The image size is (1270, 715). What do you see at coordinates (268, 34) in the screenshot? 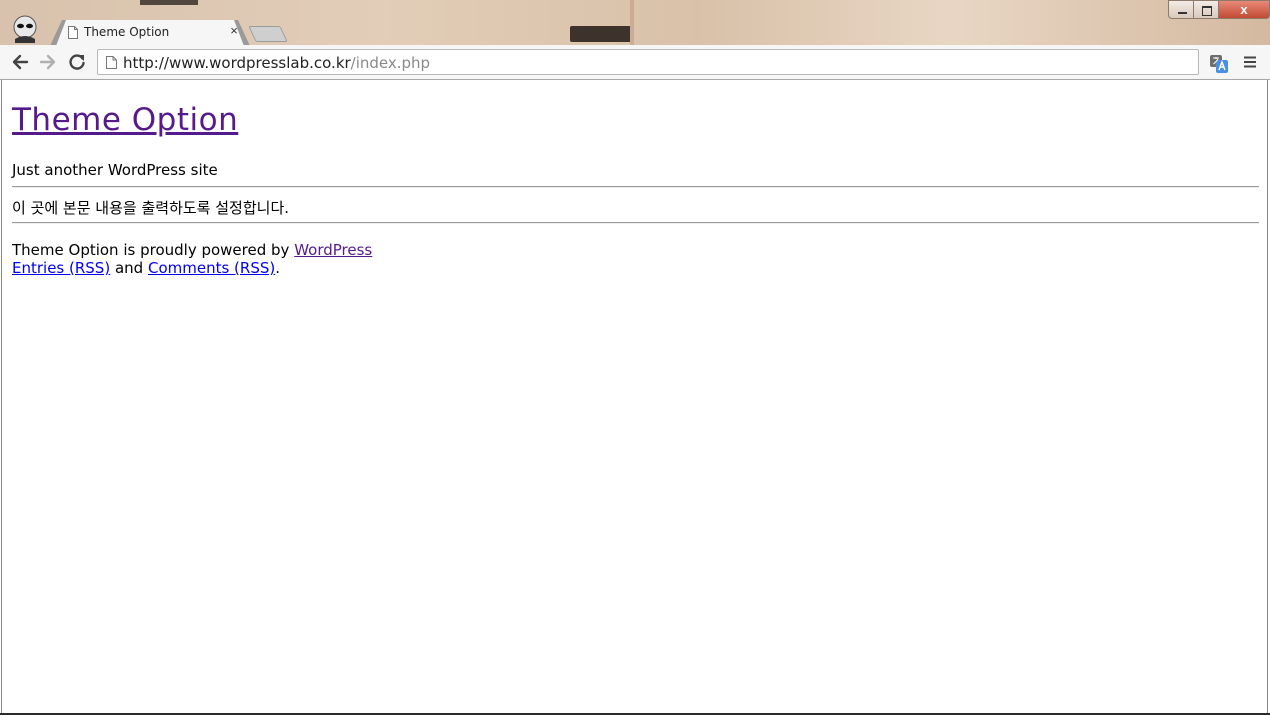
I see `new-tab-button` at bounding box center [268, 34].